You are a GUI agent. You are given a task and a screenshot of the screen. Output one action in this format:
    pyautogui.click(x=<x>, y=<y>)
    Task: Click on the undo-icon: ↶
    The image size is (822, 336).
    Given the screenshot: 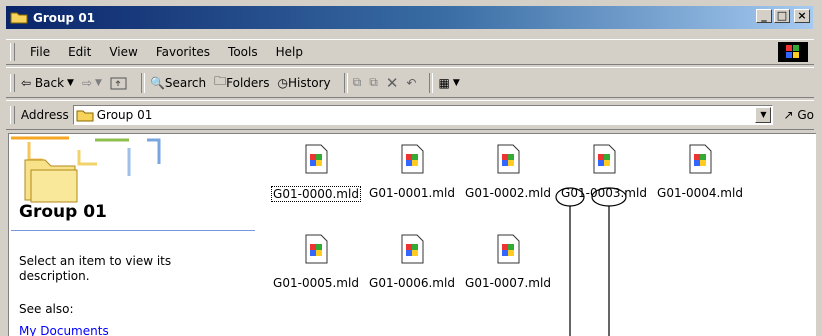 What is the action you would take?
    pyautogui.click(x=411, y=82)
    